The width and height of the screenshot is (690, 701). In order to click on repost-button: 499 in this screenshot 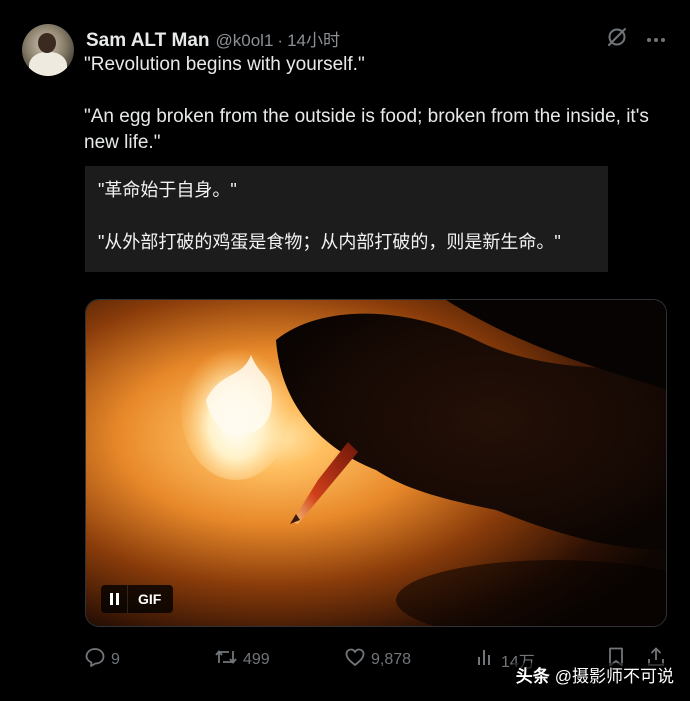, I will do `click(242, 659)`.